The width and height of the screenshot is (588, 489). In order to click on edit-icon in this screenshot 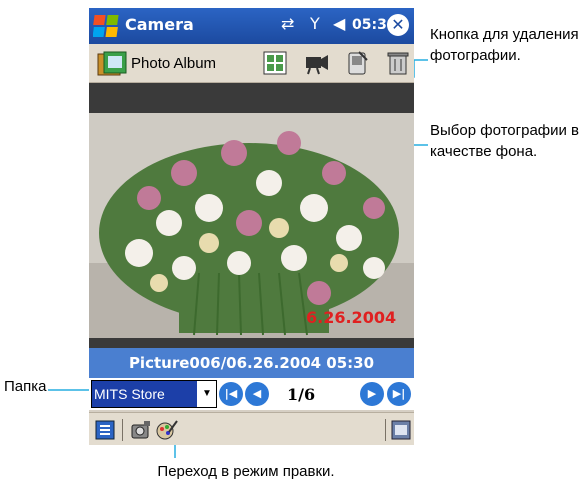, I will do `click(167, 430)`.